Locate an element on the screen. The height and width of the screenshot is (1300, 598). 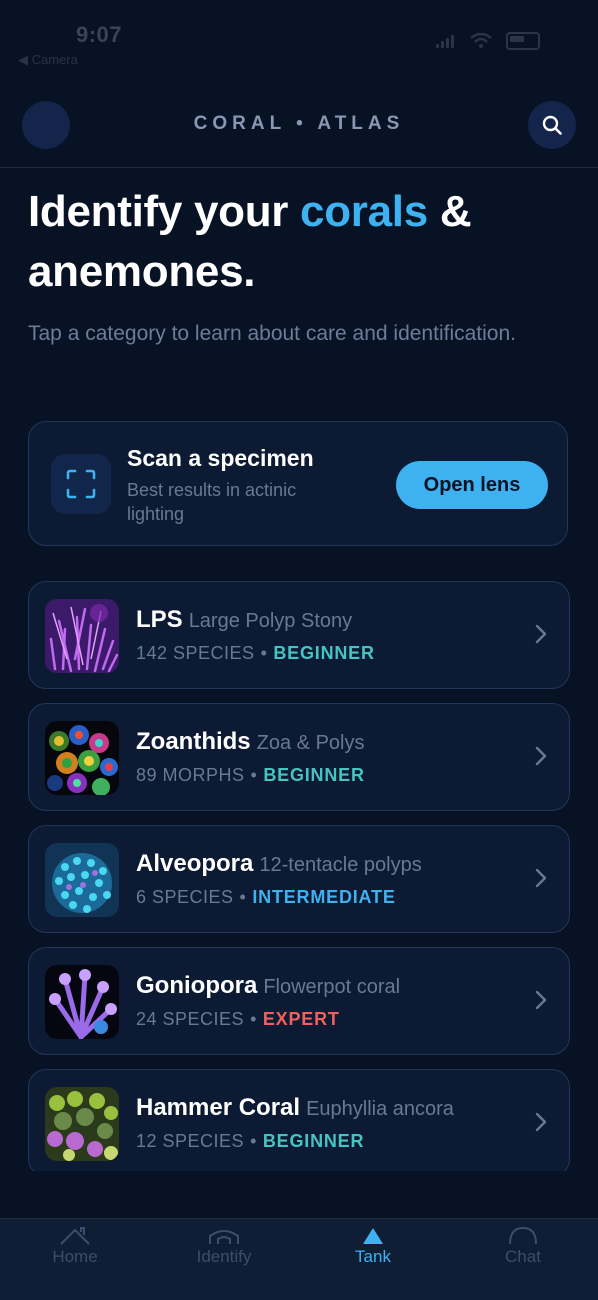
tank-icon is located at coordinates (373, 1236).